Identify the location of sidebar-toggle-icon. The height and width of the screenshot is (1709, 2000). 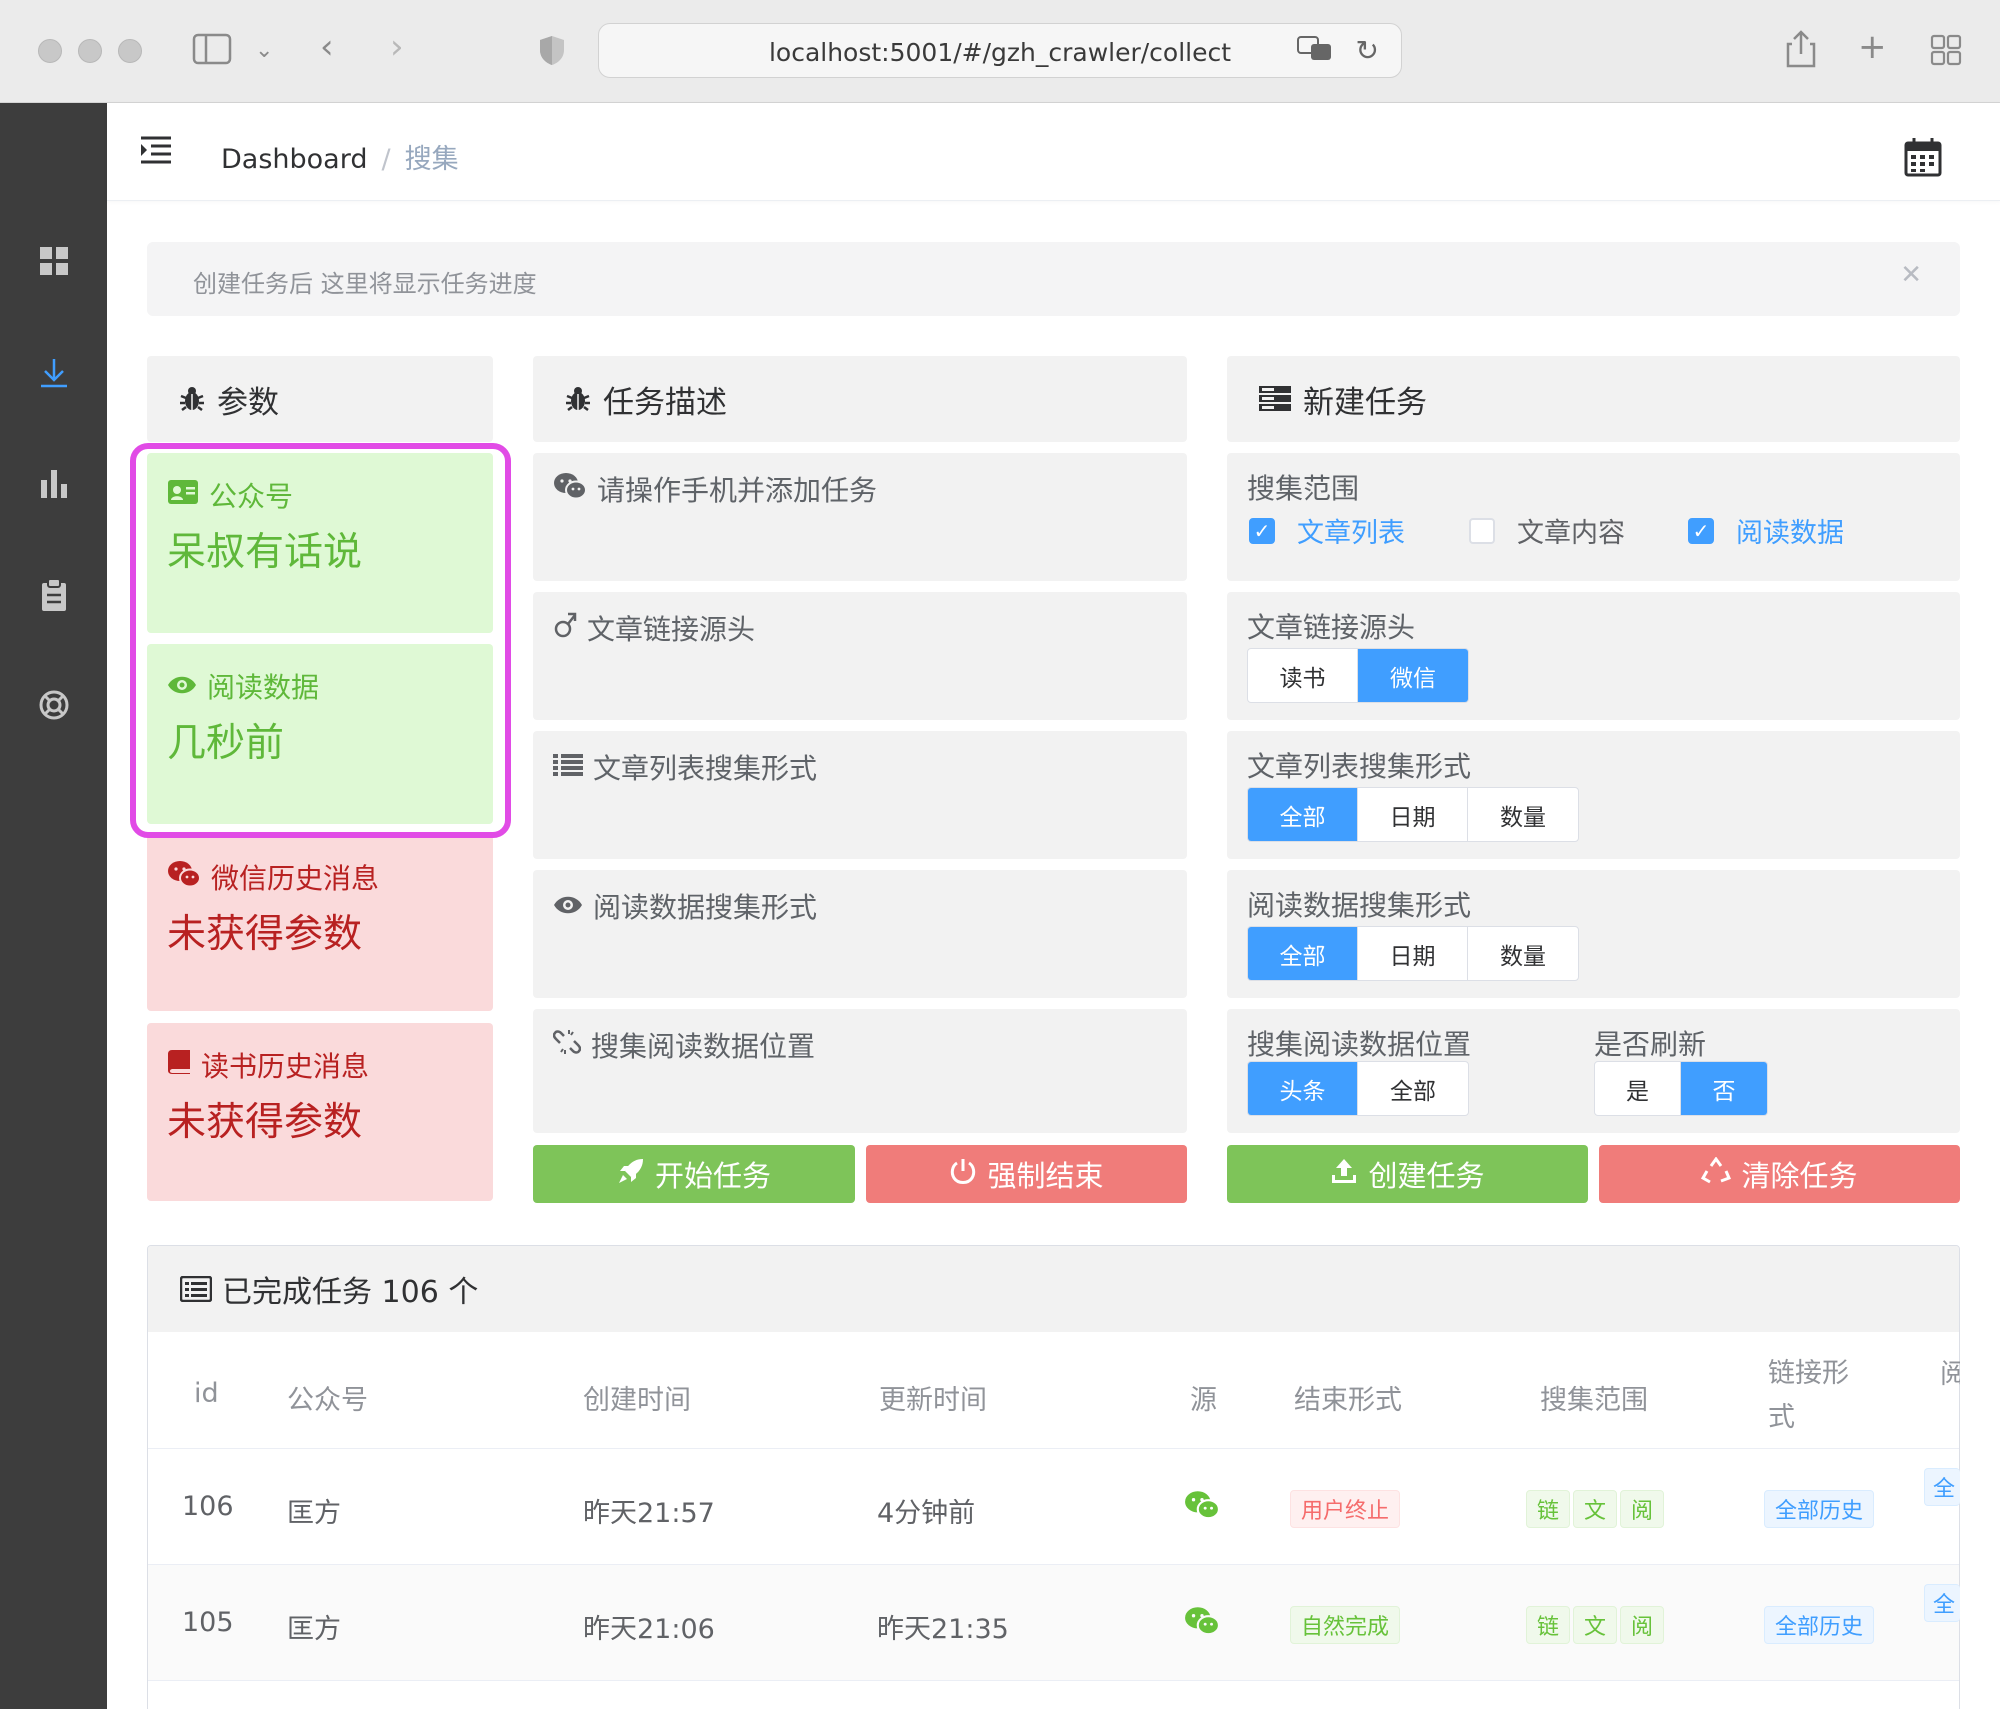
(212, 52).